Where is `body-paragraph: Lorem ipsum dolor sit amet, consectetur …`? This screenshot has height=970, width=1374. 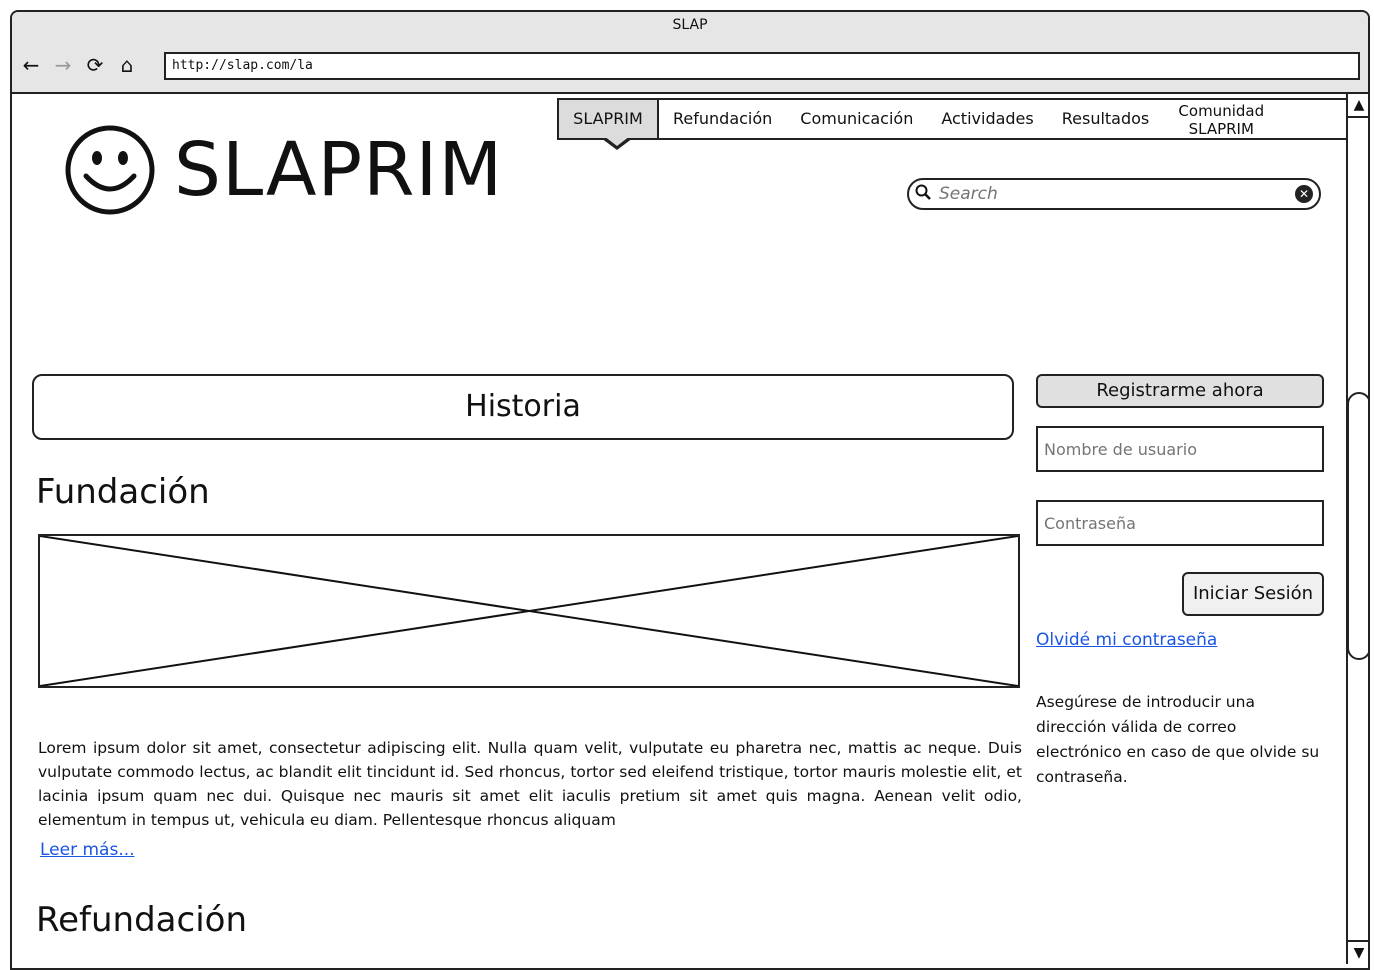
body-paragraph: Lorem ipsum dolor sit amet, consectetur … is located at coordinates (530, 784).